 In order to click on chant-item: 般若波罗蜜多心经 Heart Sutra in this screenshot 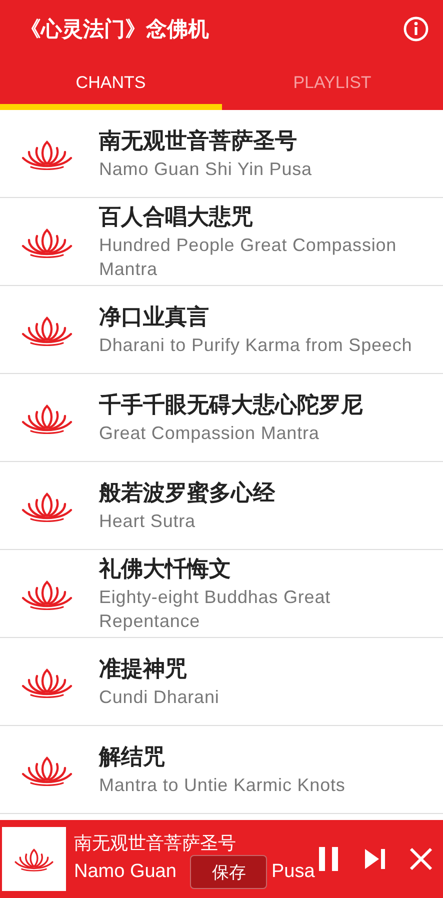, I will do `click(271, 505)`.